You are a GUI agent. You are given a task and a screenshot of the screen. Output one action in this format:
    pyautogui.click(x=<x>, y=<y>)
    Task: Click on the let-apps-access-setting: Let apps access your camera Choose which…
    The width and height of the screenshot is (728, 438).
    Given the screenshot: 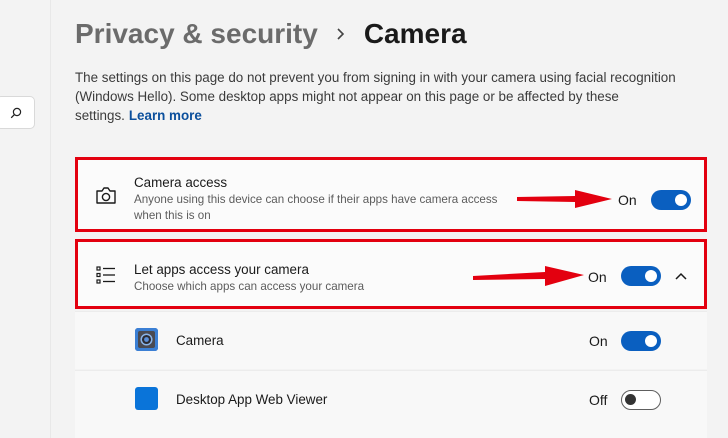 What is the action you would take?
    pyautogui.click(x=391, y=274)
    